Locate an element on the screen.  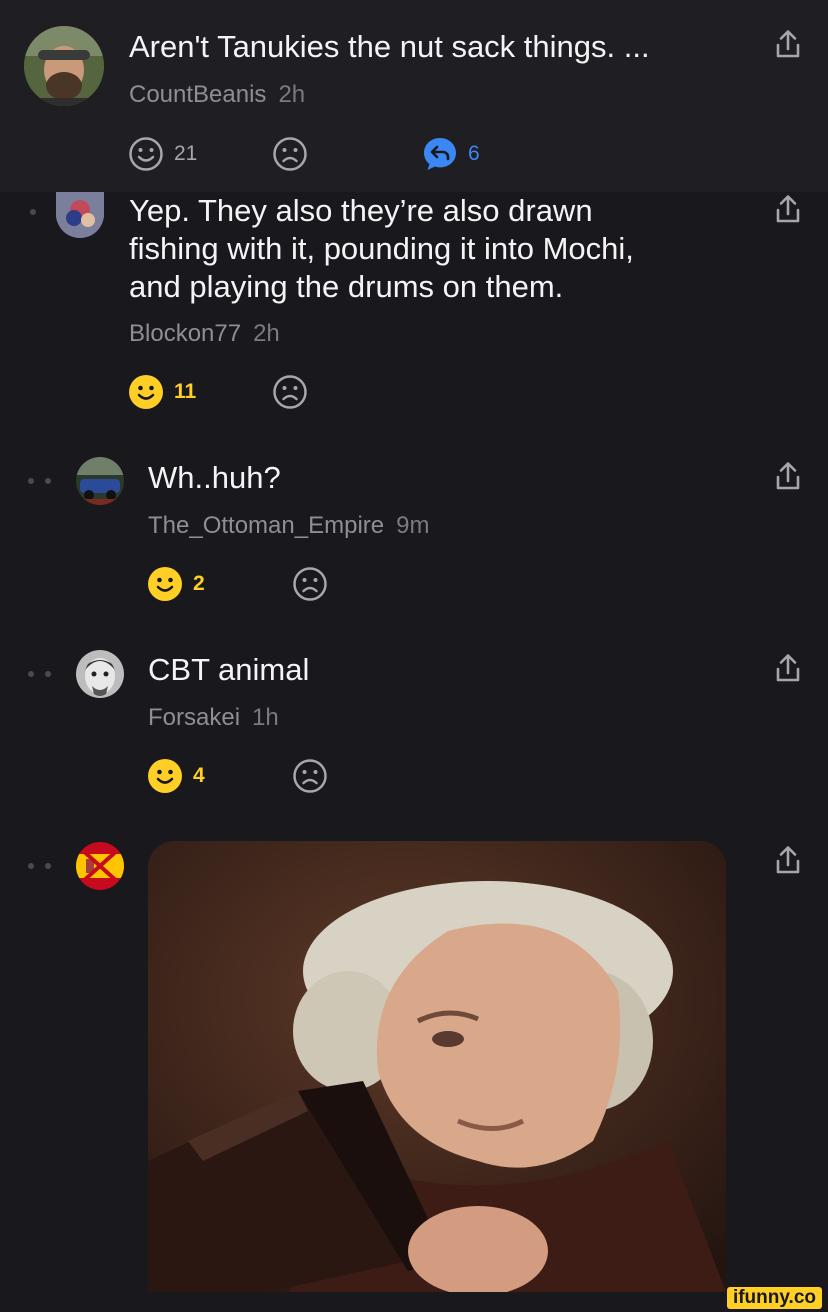
comment-time: 9m is located at coordinates (413, 525).